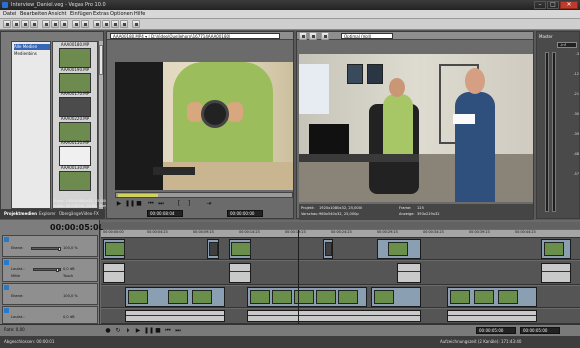 This screenshot has width=580, height=348. I want to click on cut-icon, so click(46, 24).